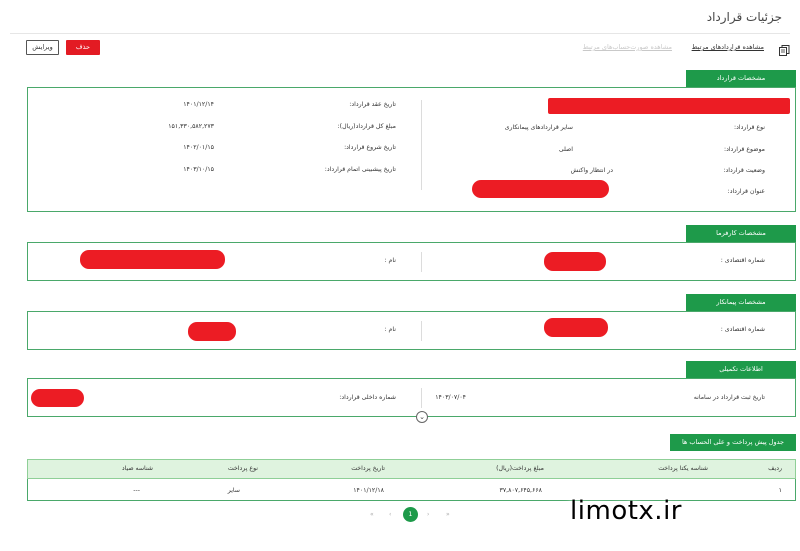  I want to click on contract-status-label: وضعیت قرارداد:, so click(744, 170).